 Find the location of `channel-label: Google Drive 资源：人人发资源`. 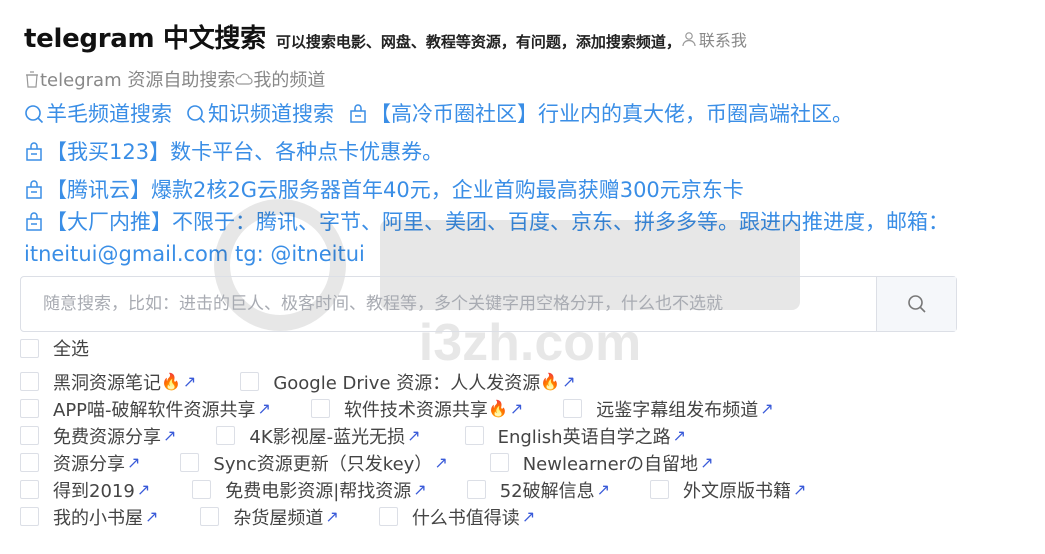

channel-label: Google Drive 资源：人人发资源 is located at coordinates (407, 383).